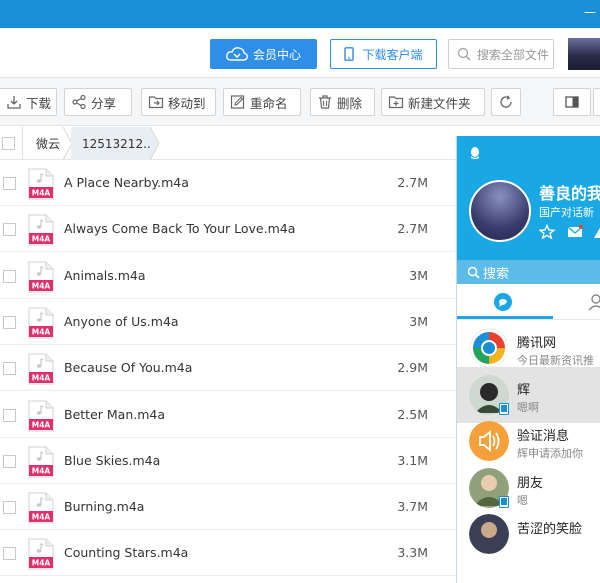 This screenshot has height=583, width=600. I want to click on file-size: 2.7M, so click(412, 182).